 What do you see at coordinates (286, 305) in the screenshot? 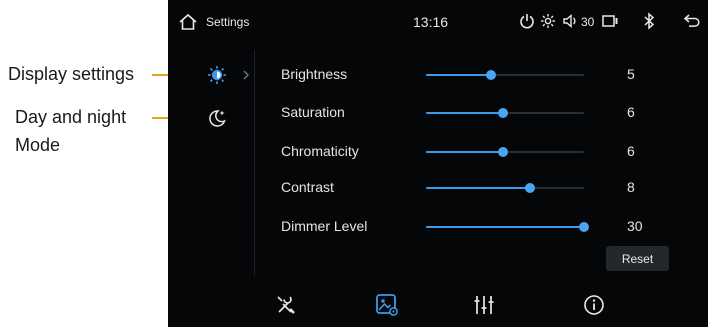
I see `tools-icon` at bounding box center [286, 305].